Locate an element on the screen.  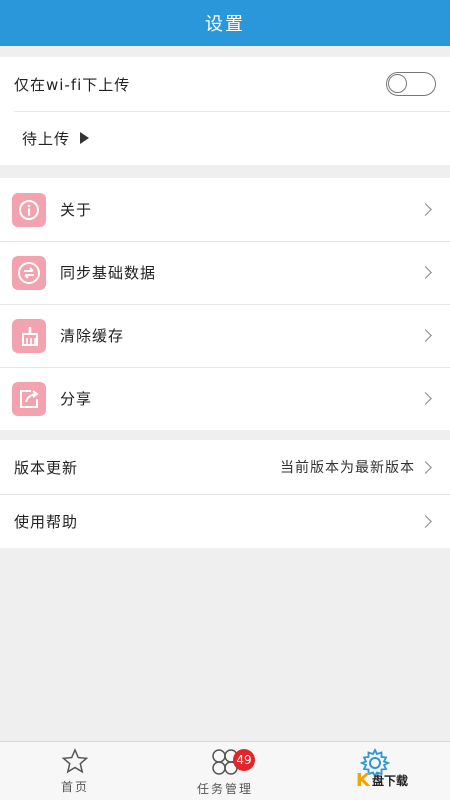
watermark-logo: K 盘下载 is located at coordinates (382, 780).